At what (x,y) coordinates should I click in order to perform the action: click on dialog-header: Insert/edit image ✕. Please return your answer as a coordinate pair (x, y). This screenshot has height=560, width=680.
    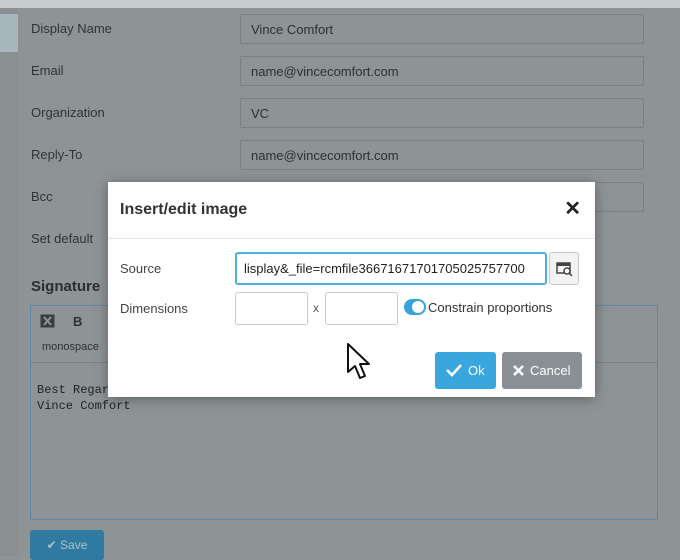
    Looking at the image, I should click on (351, 210).